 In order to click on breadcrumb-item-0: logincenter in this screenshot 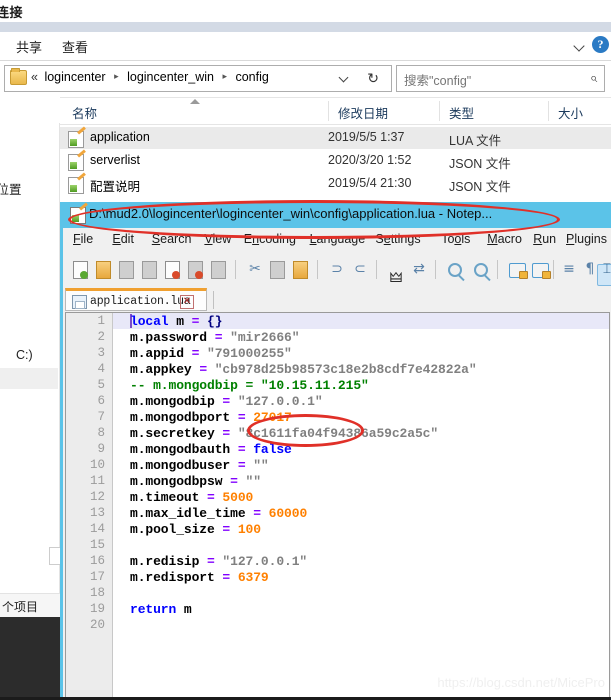, I will do `click(74, 77)`.